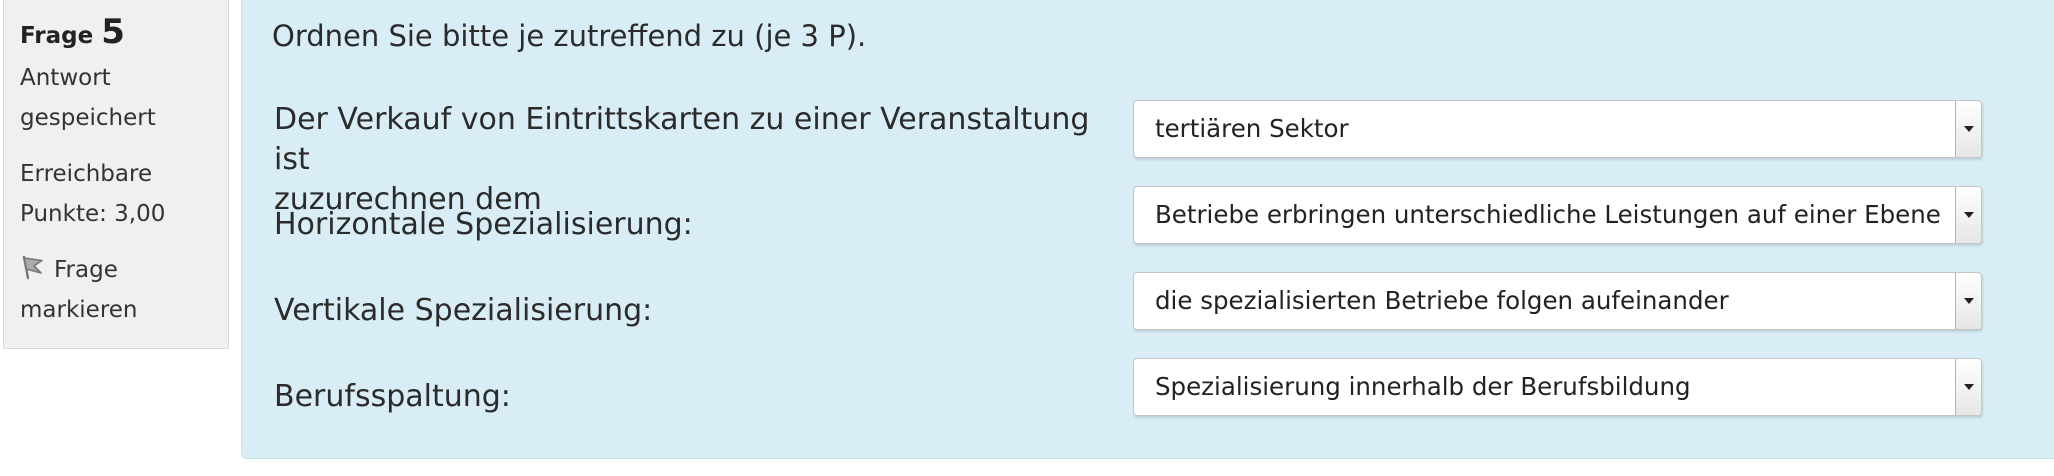  What do you see at coordinates (1252, 128) in the screenshot?
I see `match-select-1-value: tertiären Sektor` at bounding box center [1252, 128].